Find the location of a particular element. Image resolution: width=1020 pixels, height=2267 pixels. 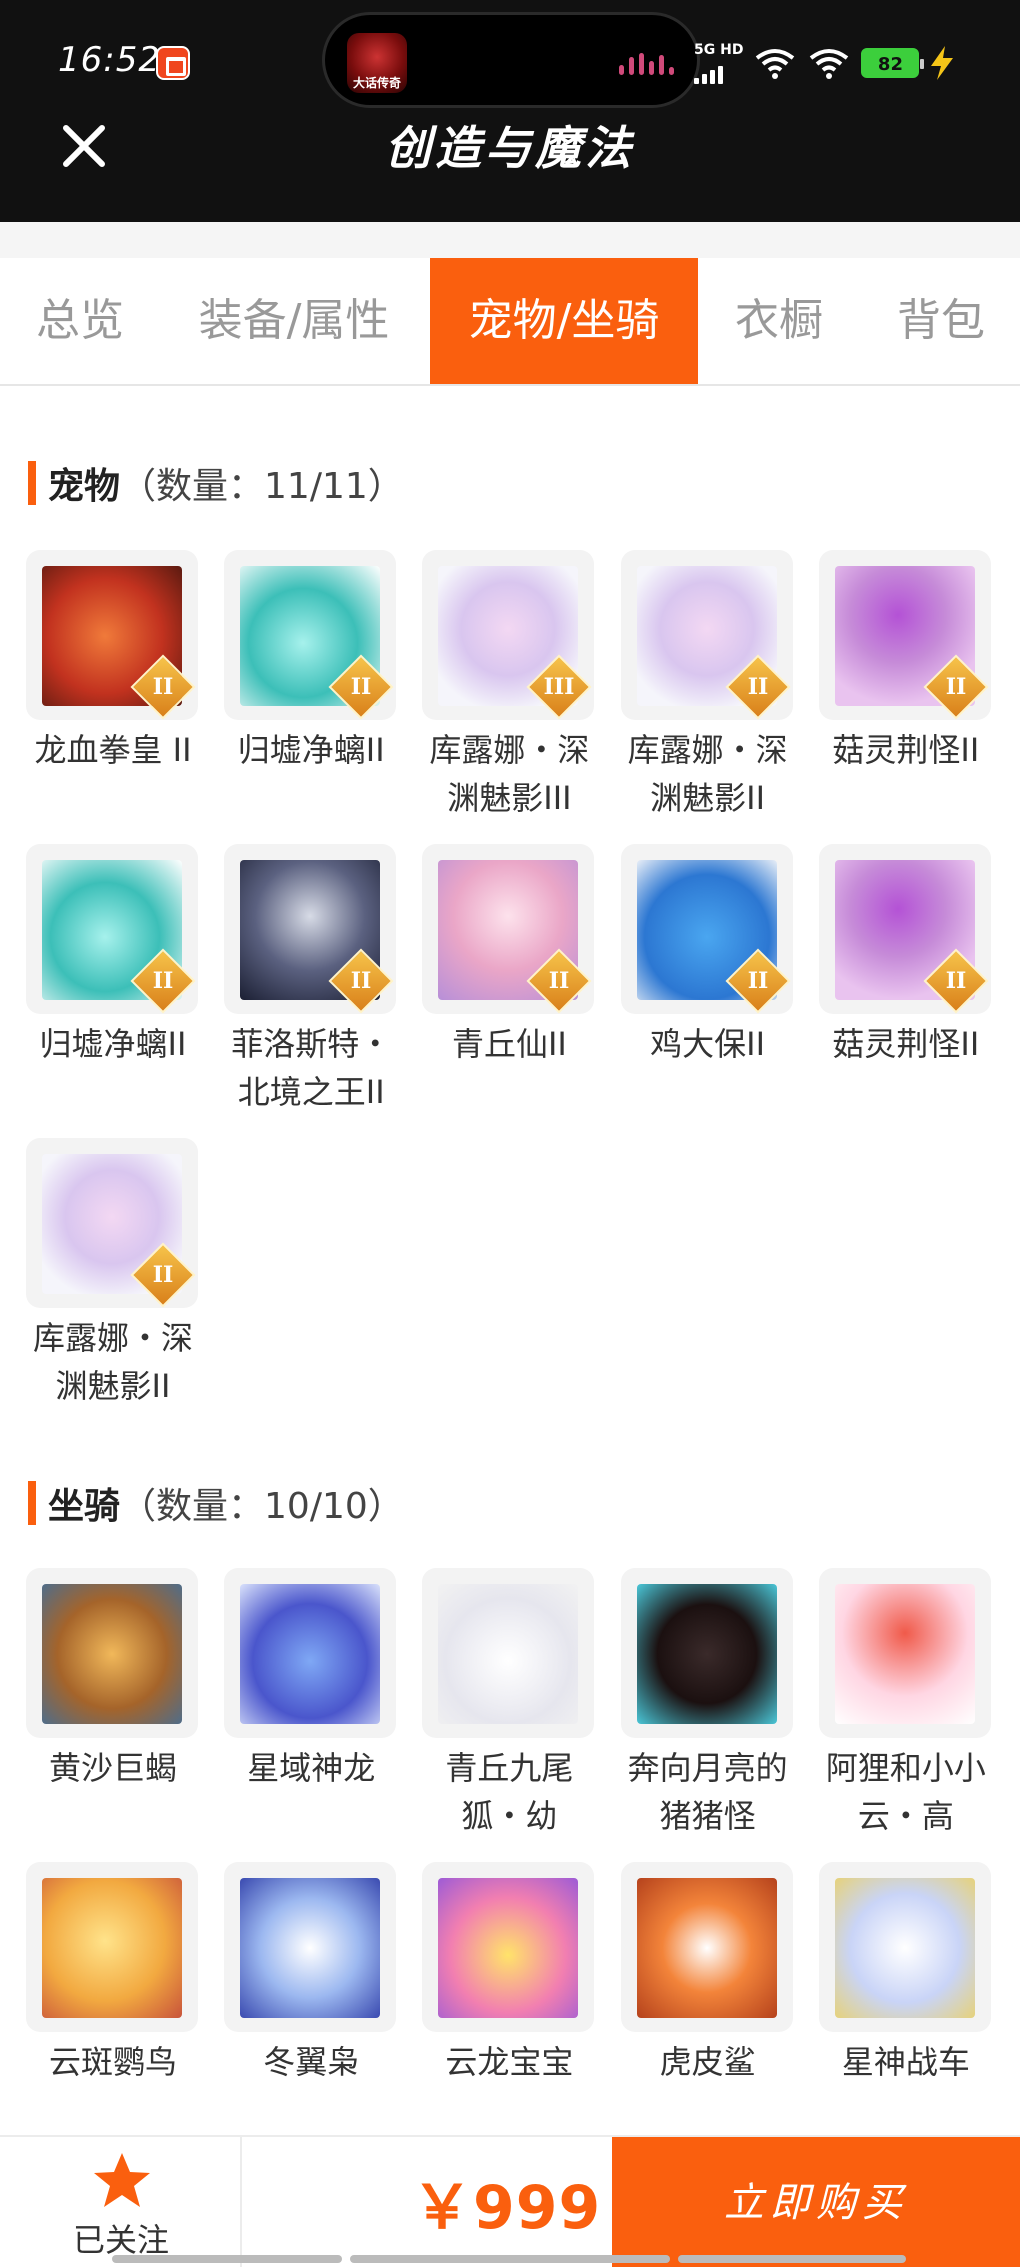

tab-backpack: 背包 is located at coordinates (941, 321).